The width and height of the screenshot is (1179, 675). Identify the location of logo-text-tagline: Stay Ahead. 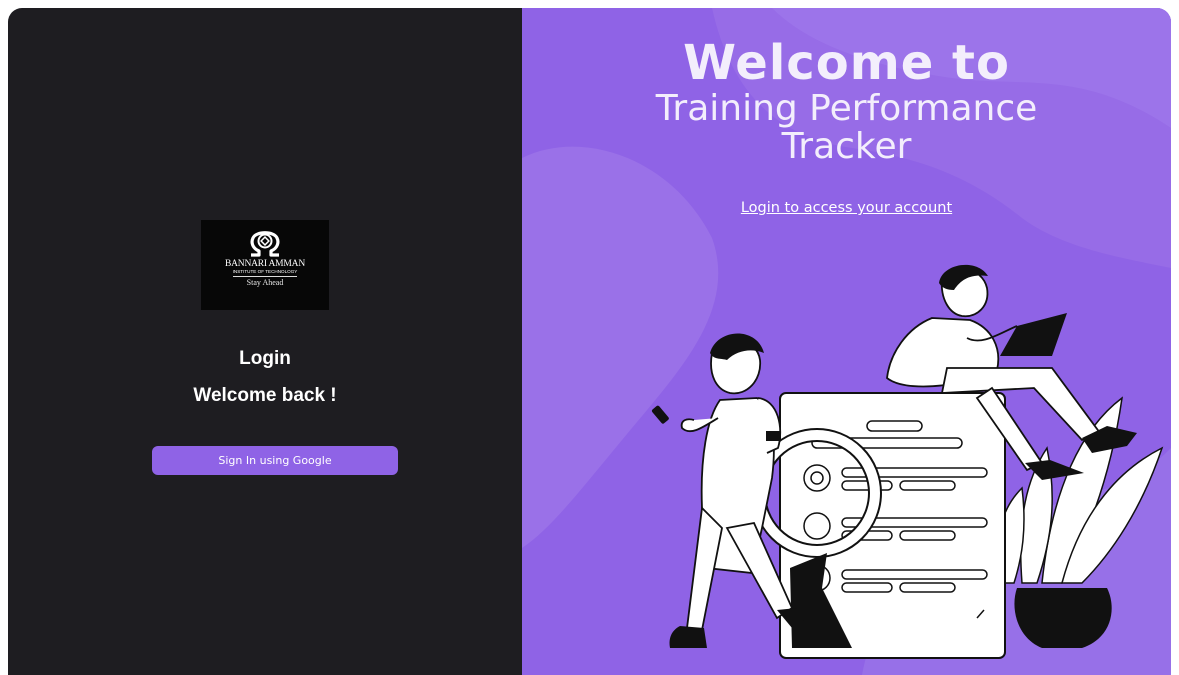
(265, 282).